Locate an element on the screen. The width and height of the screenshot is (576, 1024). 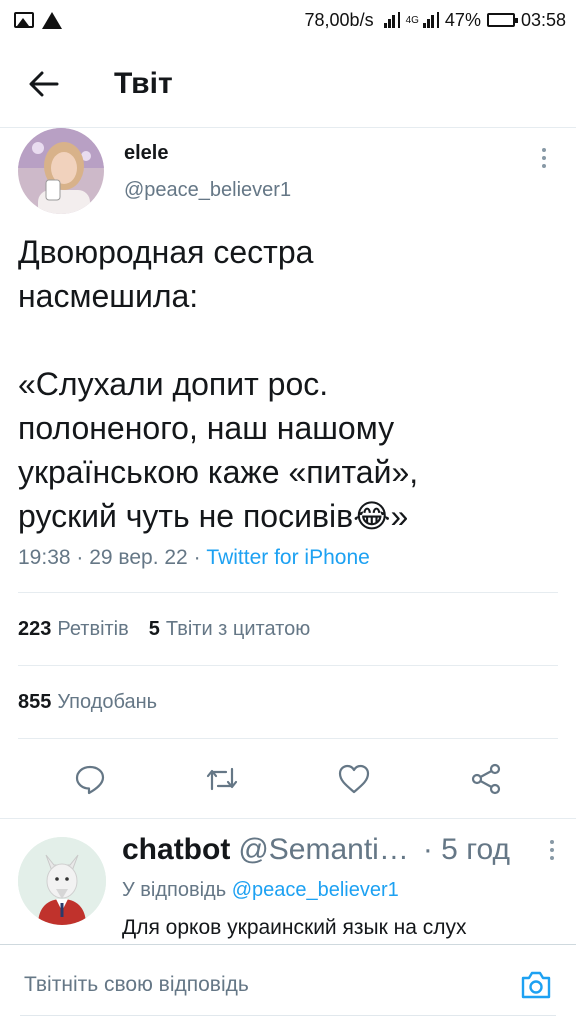
avatar-photo is located at coordinates (61, 171).